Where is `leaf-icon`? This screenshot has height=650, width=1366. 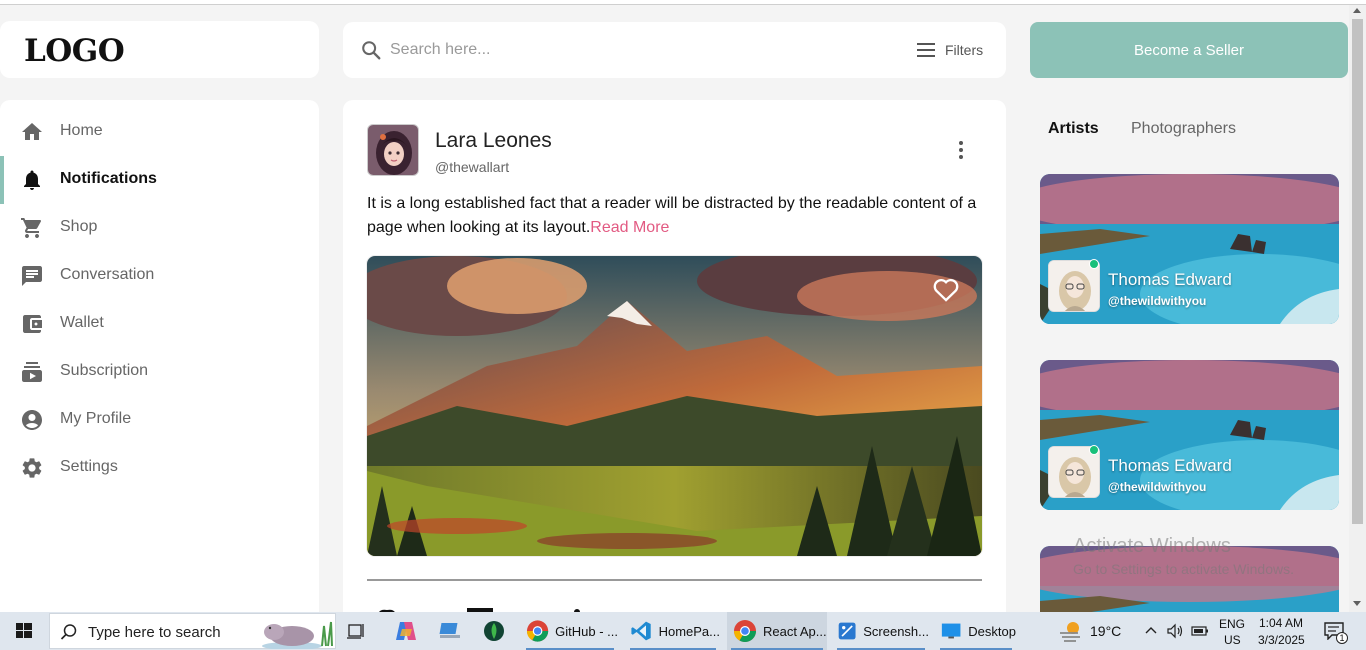 leaf-icon is located at coordinates (494, 631).